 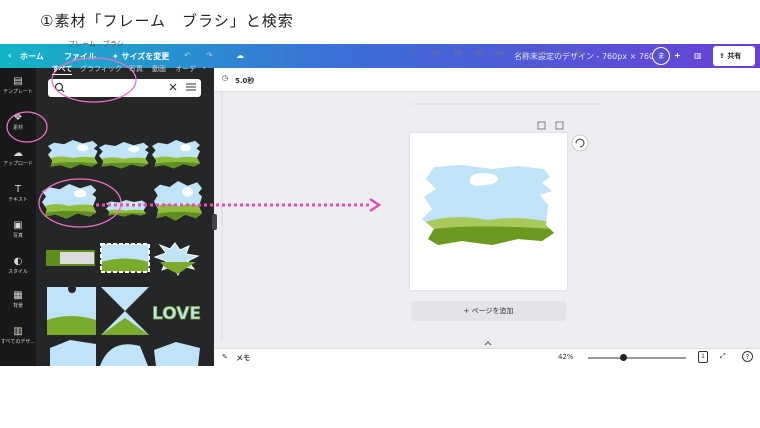 What do you see at coordinates (561, 54) in the screenshot?
I see `ruler-label: 700` at bounding box center [561, 54].